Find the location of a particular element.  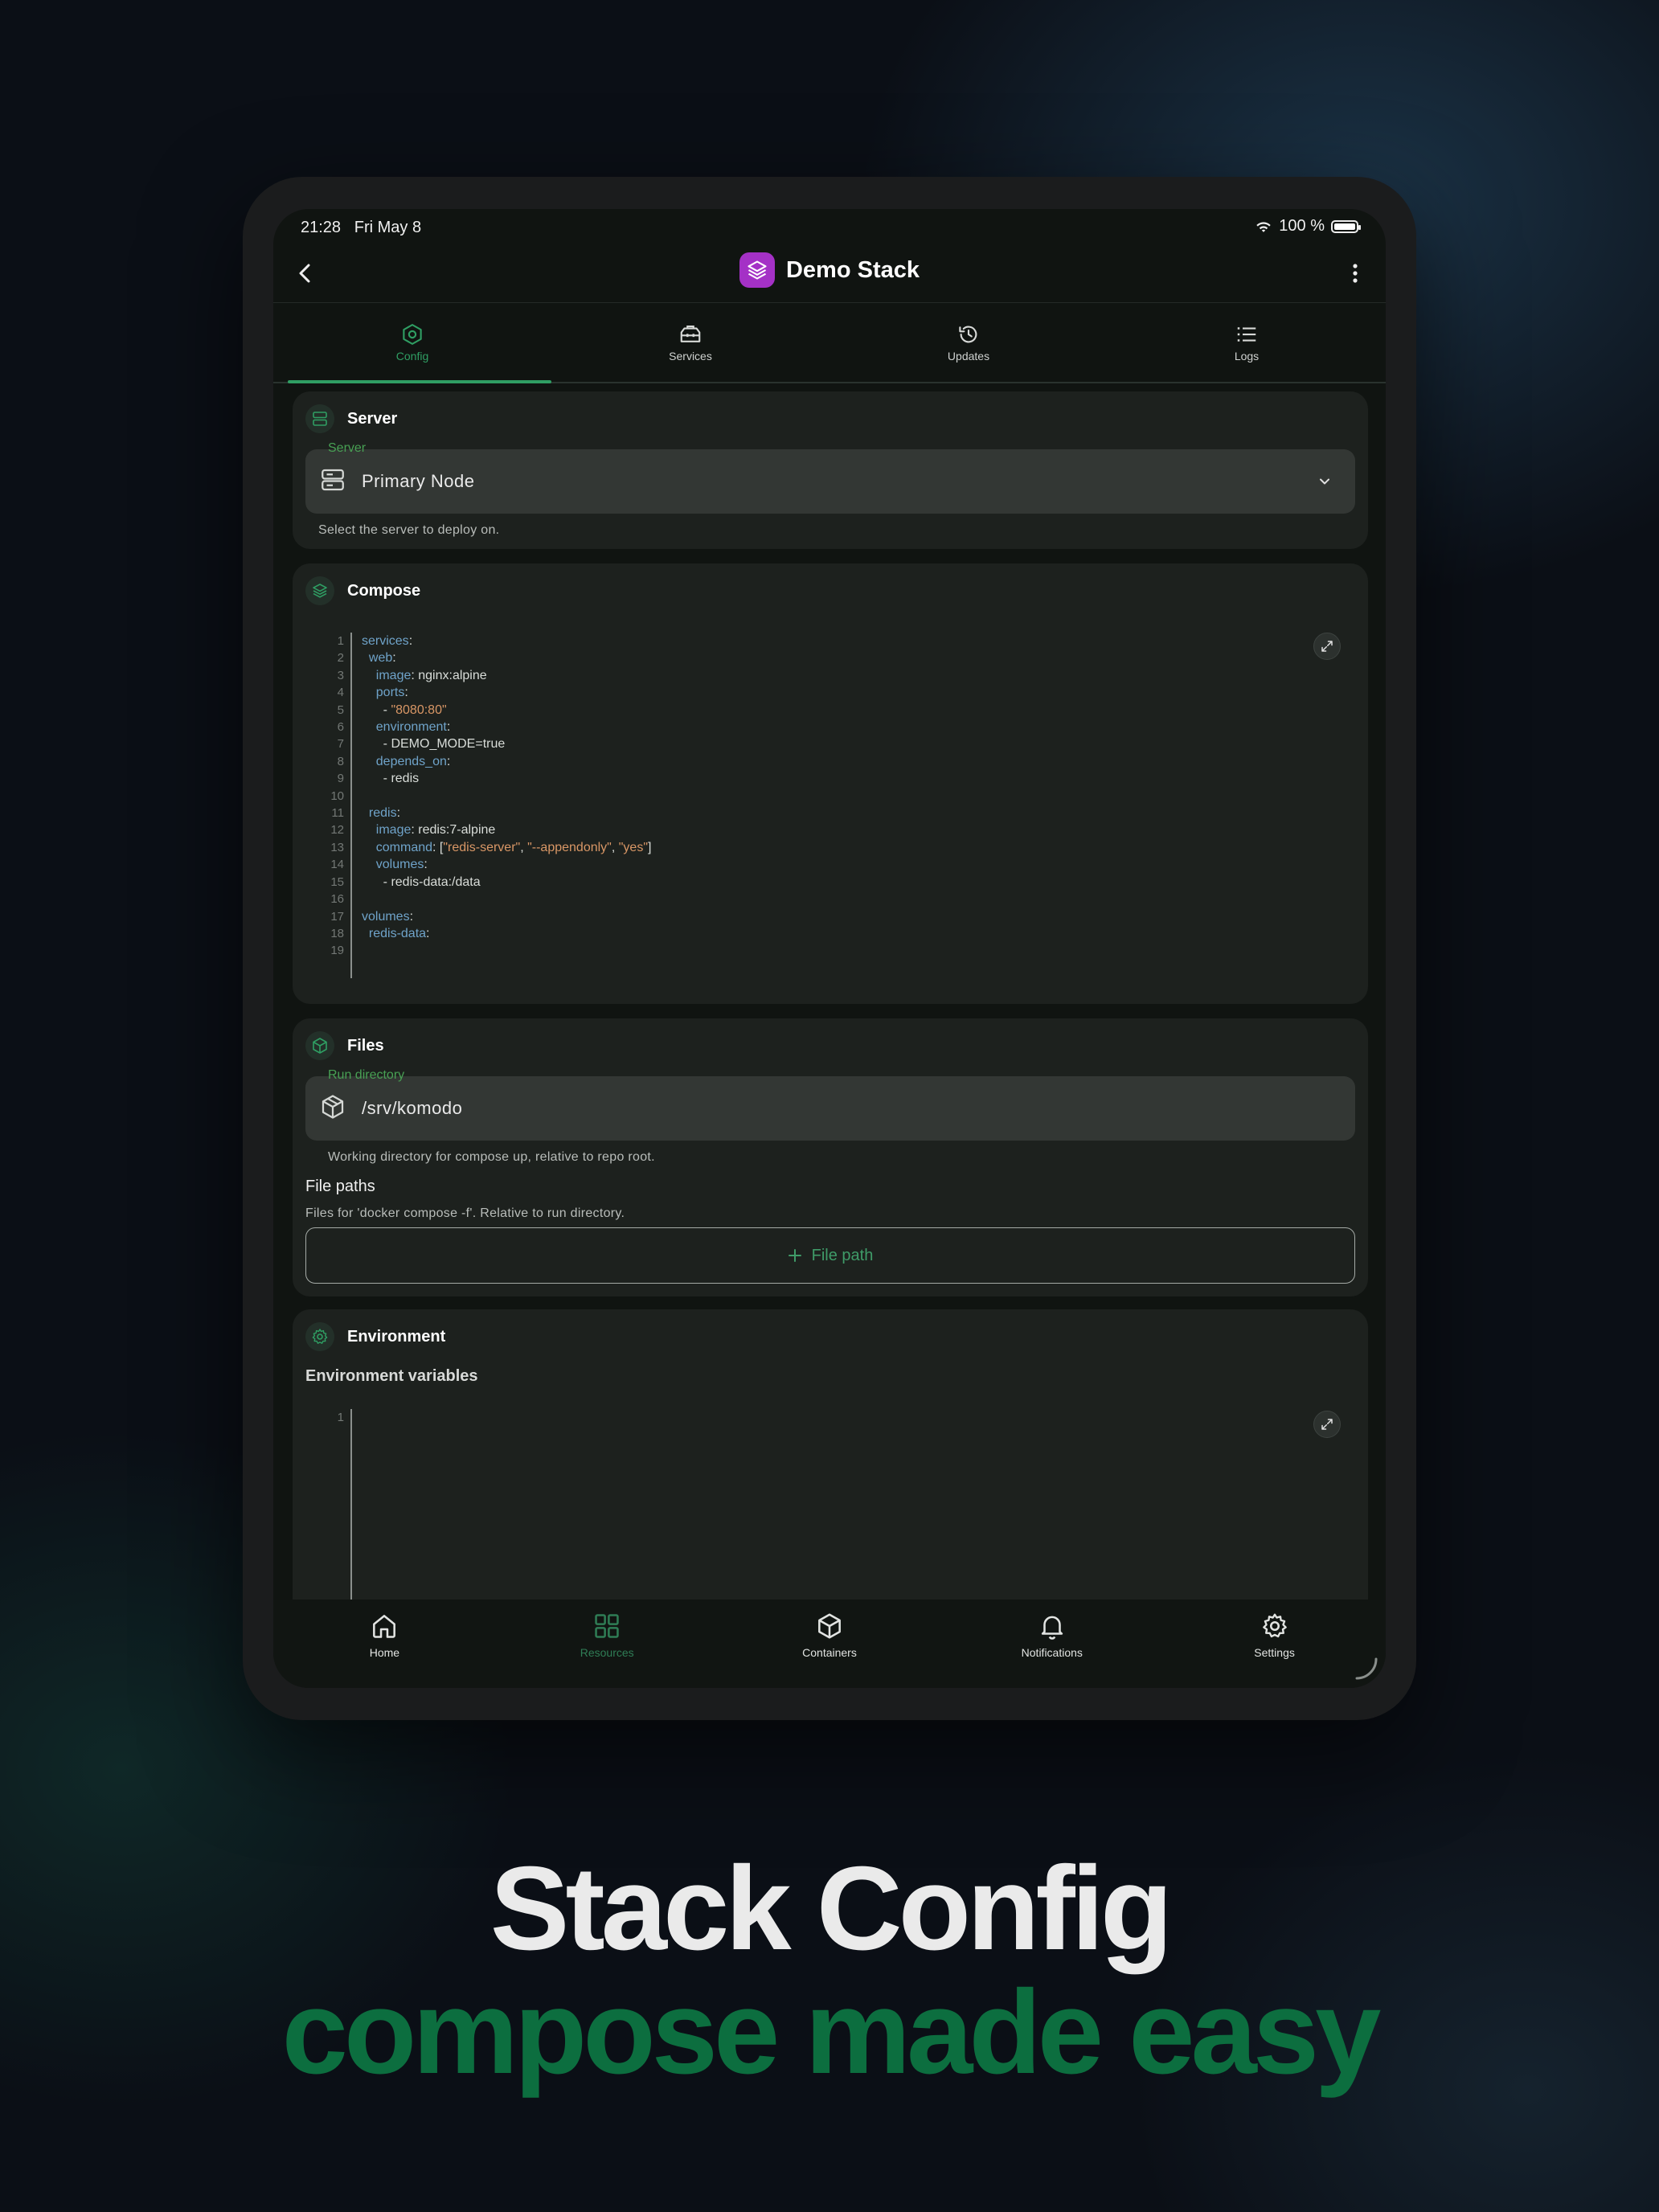

env-line-numbers: 1 is located at coordinates (340, 1417).